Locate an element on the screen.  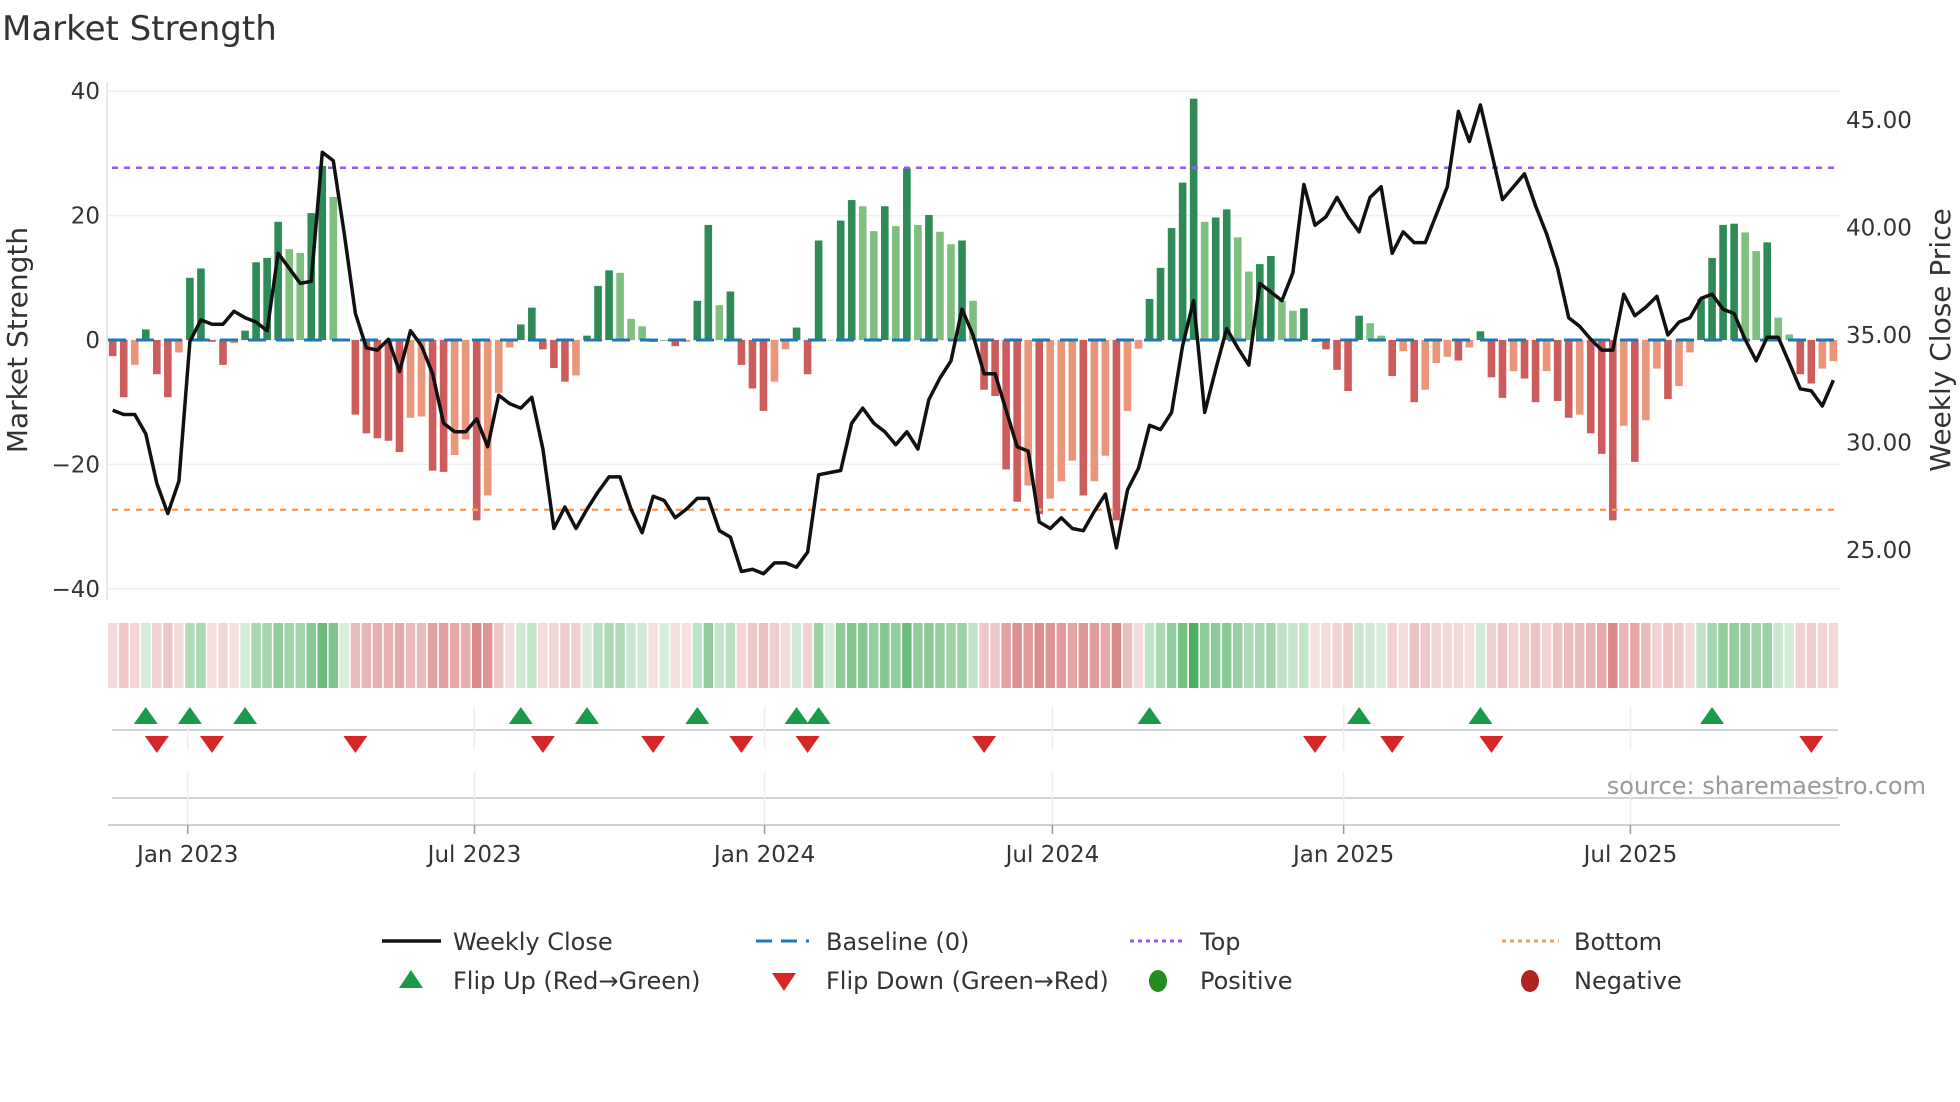
y2-tick-label: 35.00 is located at coordinates (1879, 336).